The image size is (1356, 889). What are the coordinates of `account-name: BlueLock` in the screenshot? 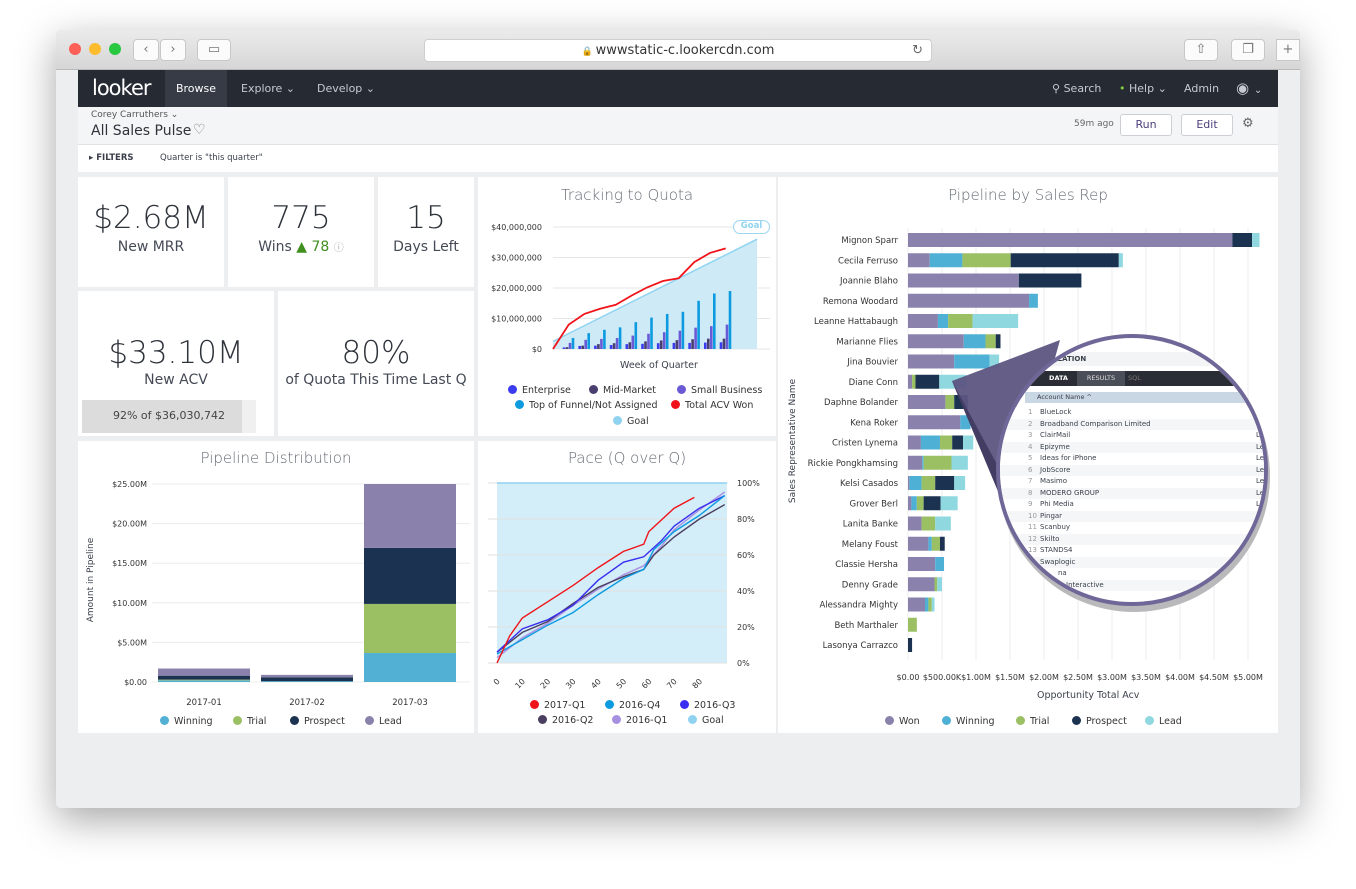 It's located at (1055, 413).